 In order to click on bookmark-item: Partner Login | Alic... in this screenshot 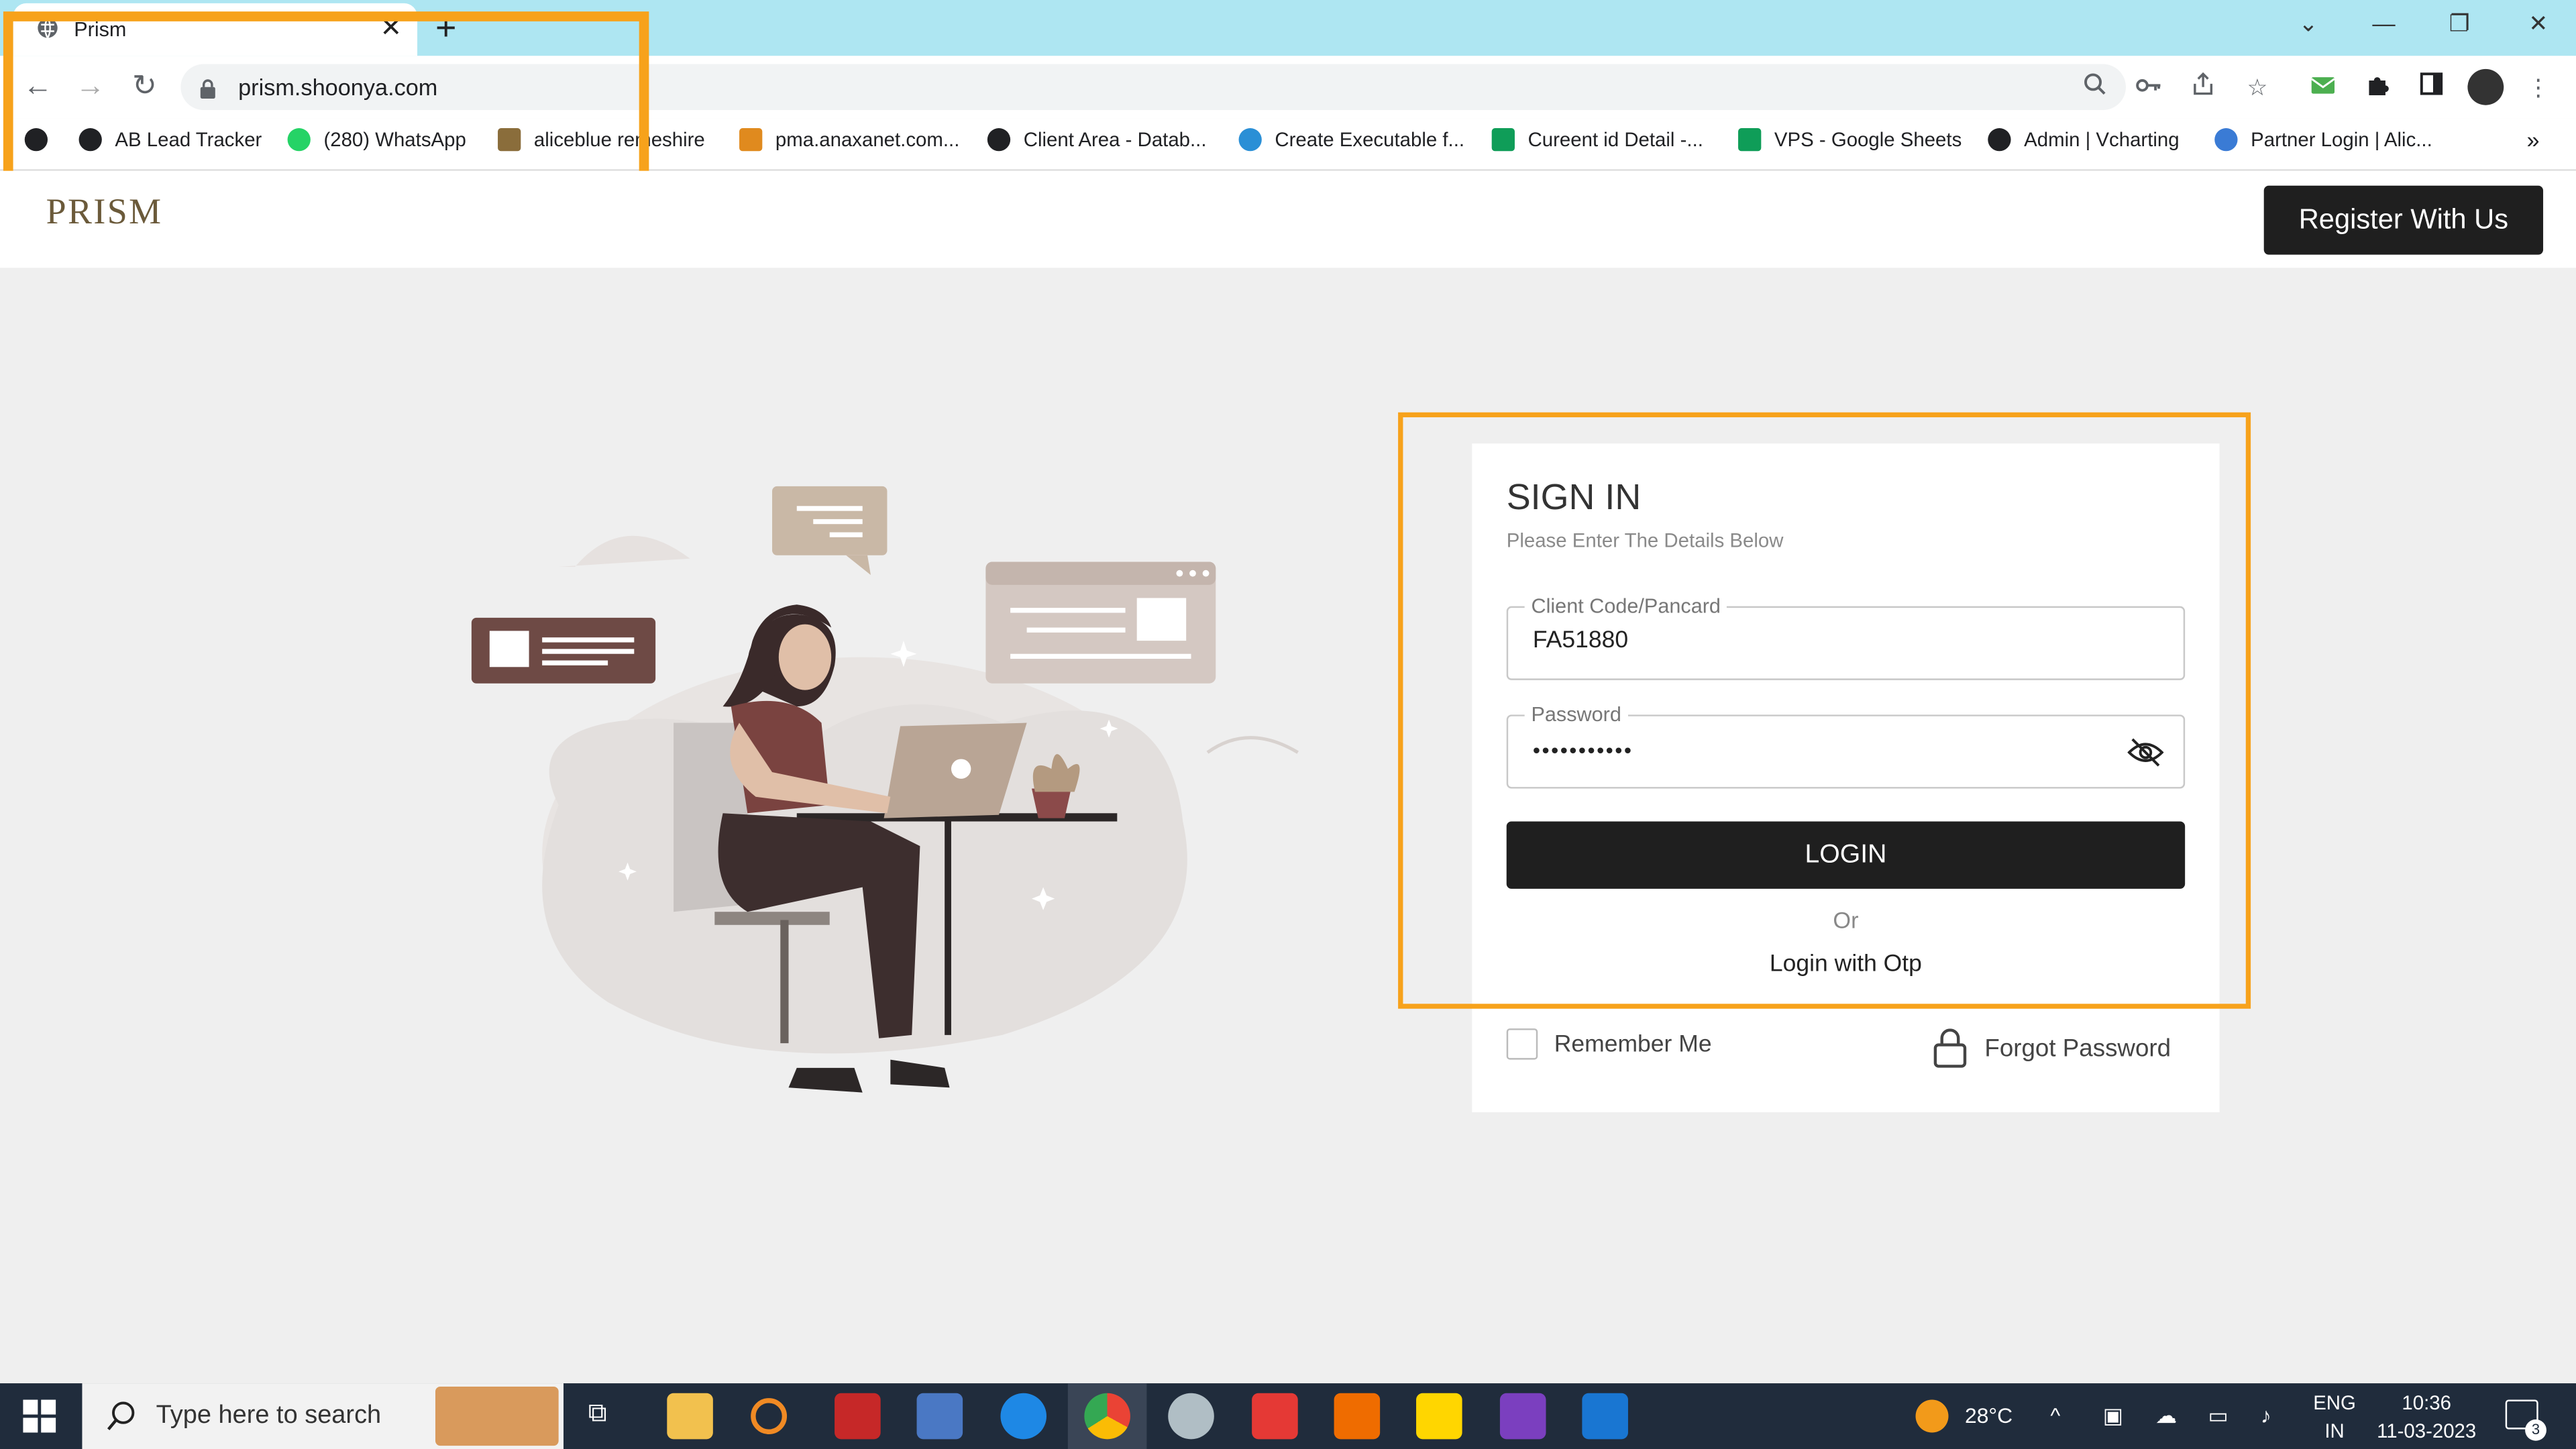, I will do `click(2323, 140)`.